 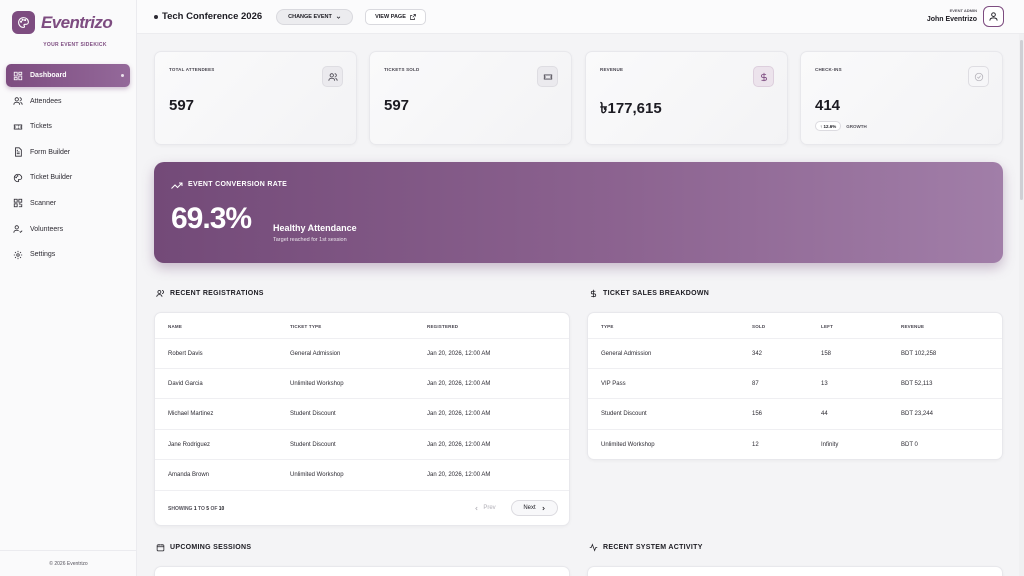 What do you see at coordinates (489, 508) in the screenshot?
I see `prev-label: Prev` at bounding box center [489, 508].